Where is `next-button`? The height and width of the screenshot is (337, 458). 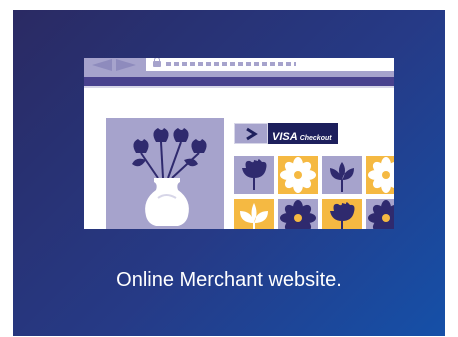
next-button is located at coordinates (251, 133).